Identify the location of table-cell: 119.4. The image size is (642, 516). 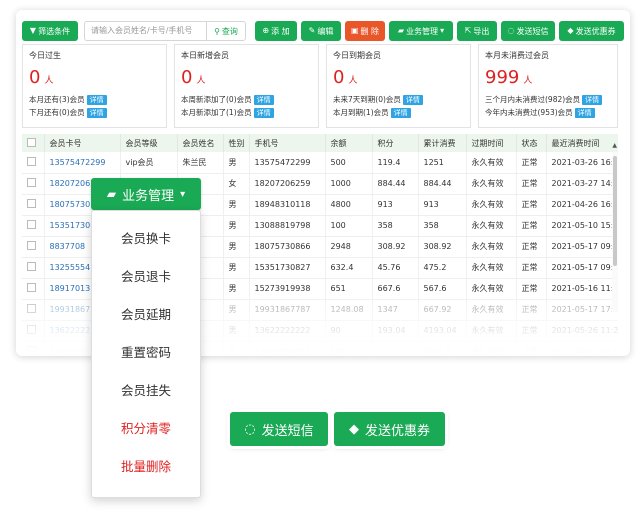
(395, 163).